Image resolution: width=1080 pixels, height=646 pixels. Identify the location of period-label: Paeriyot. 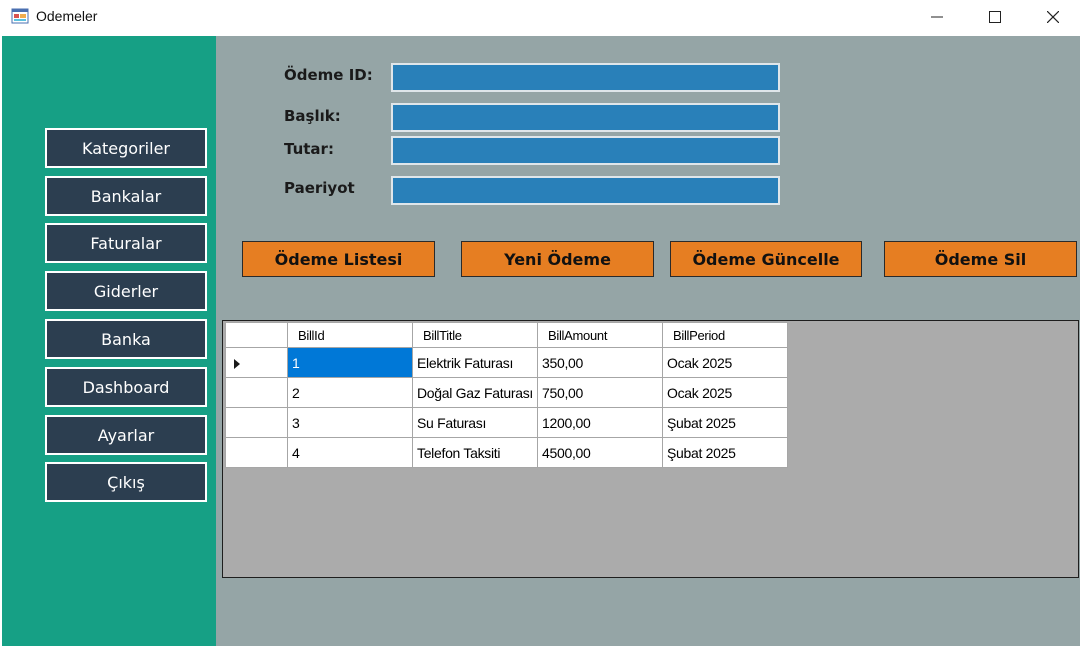
(319, 188).